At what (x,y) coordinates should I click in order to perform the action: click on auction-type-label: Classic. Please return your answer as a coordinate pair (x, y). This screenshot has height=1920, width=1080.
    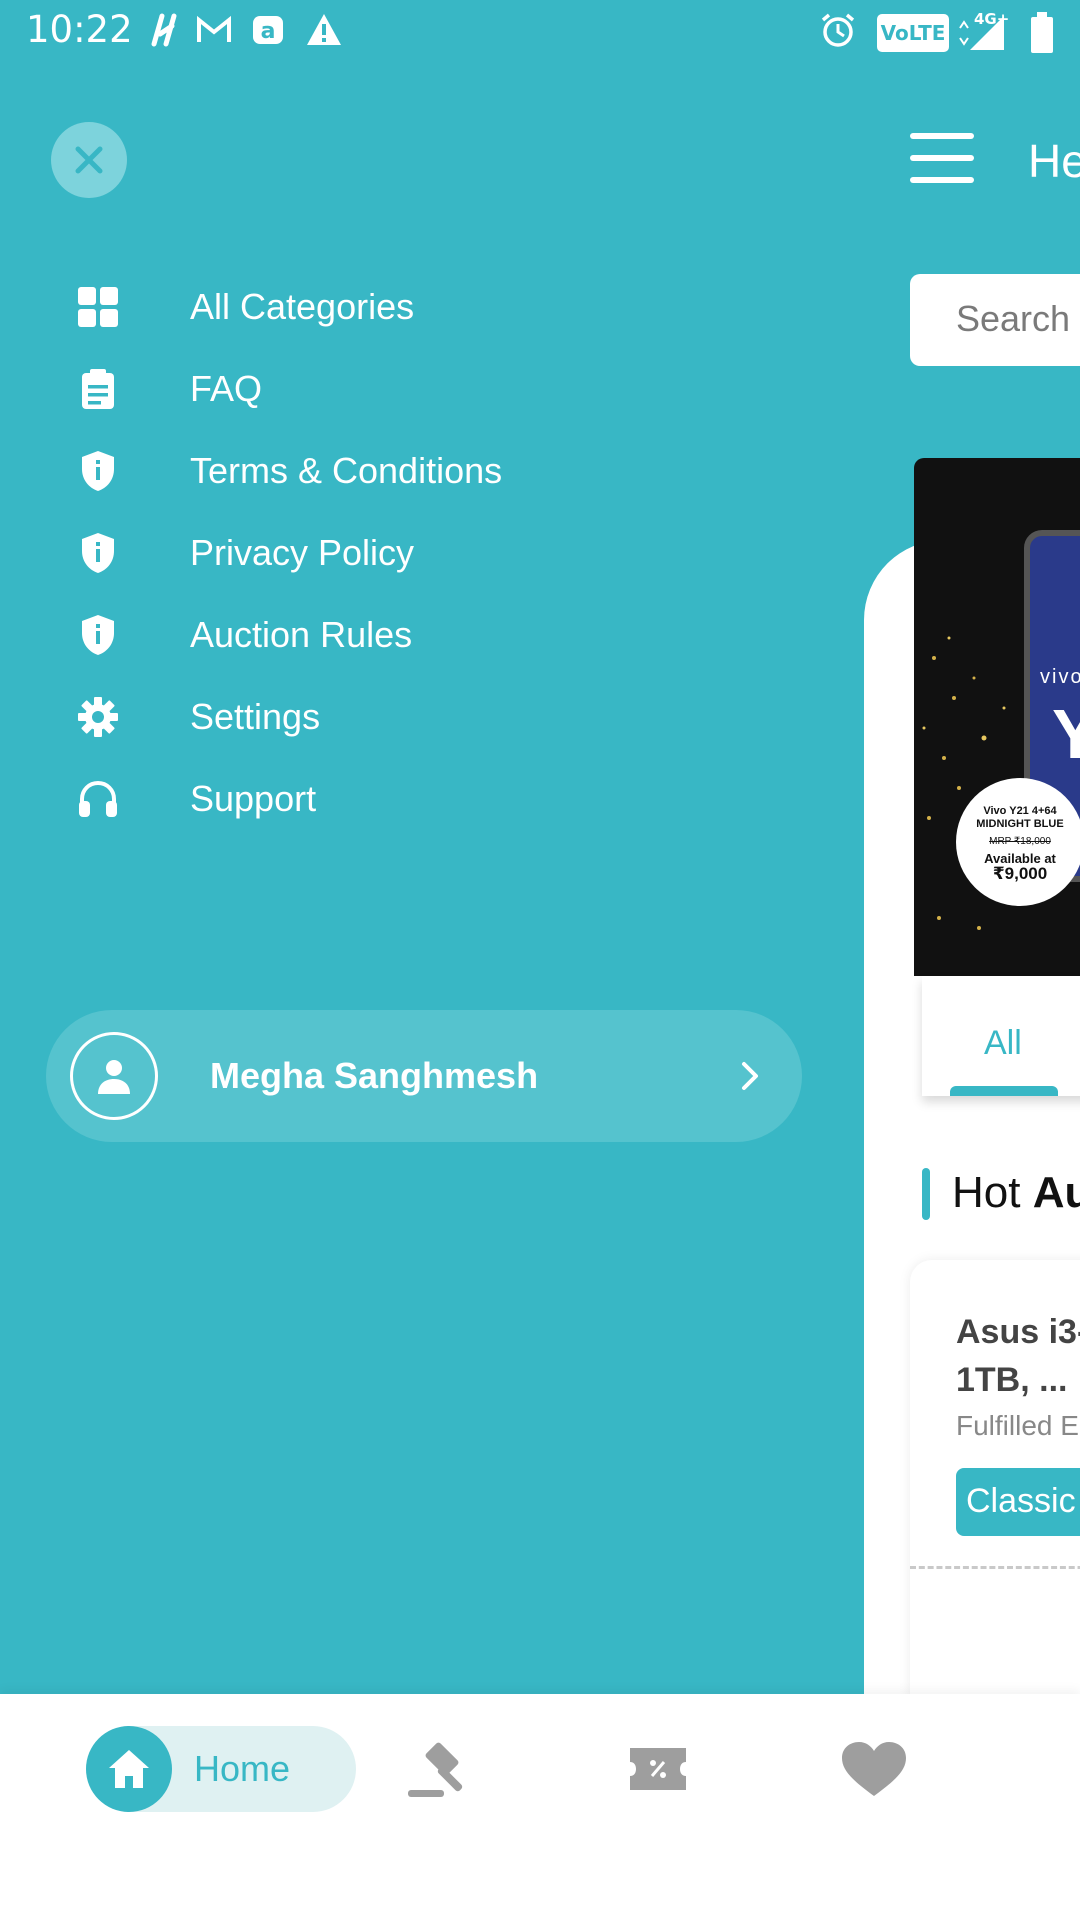
    Looking at the image, I should click on (1021, 1501).